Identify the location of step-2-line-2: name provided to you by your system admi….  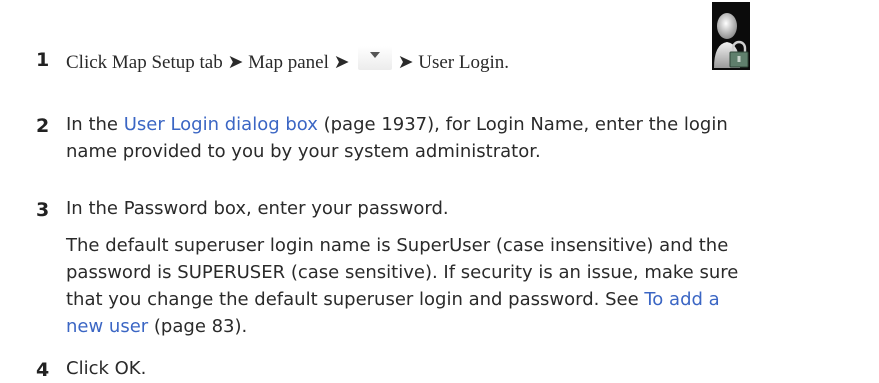
(303, 151).